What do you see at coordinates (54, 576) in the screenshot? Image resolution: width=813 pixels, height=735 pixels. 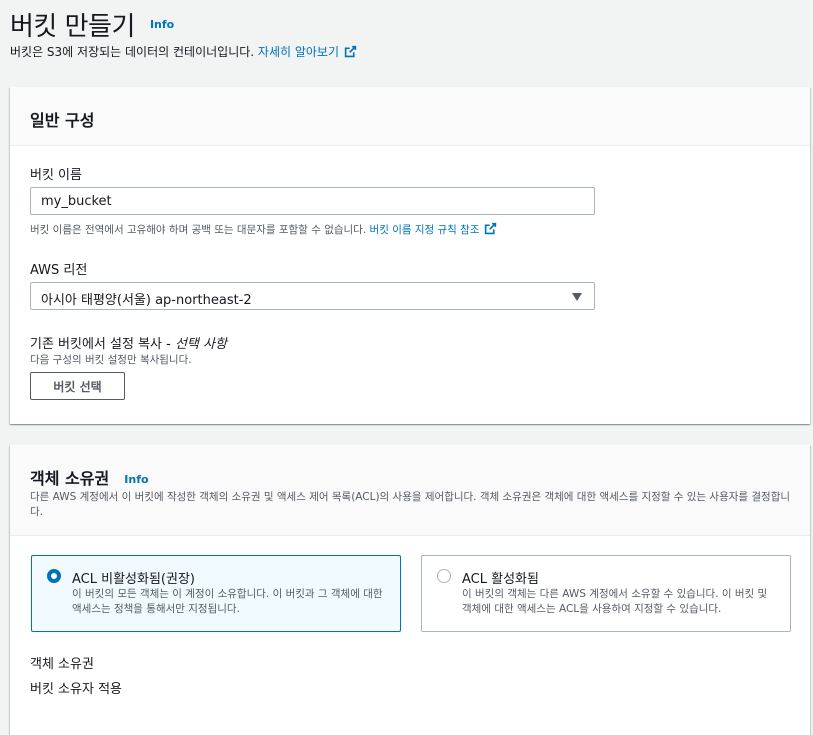 I see `acl-disabled-radio` at bounding box center [54, 576].